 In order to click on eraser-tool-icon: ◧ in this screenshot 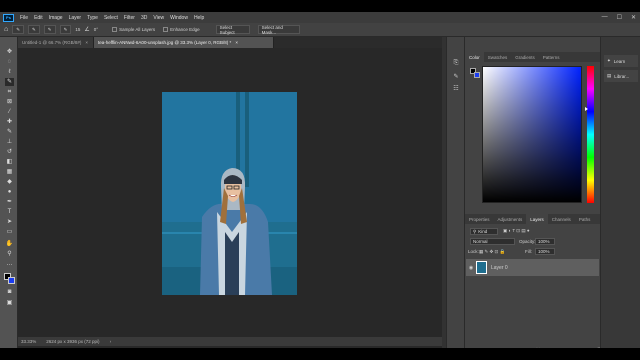, I will do `click(9, 162)`.